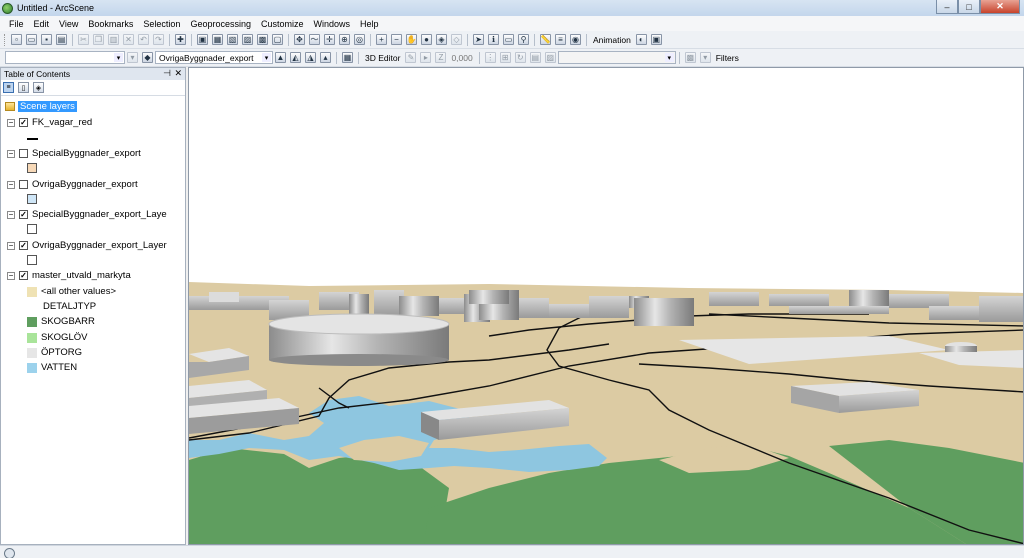 The height and width of the screenshot is (558, 1024). I want to click on symbology-icon: ▩, so click(690, 57).